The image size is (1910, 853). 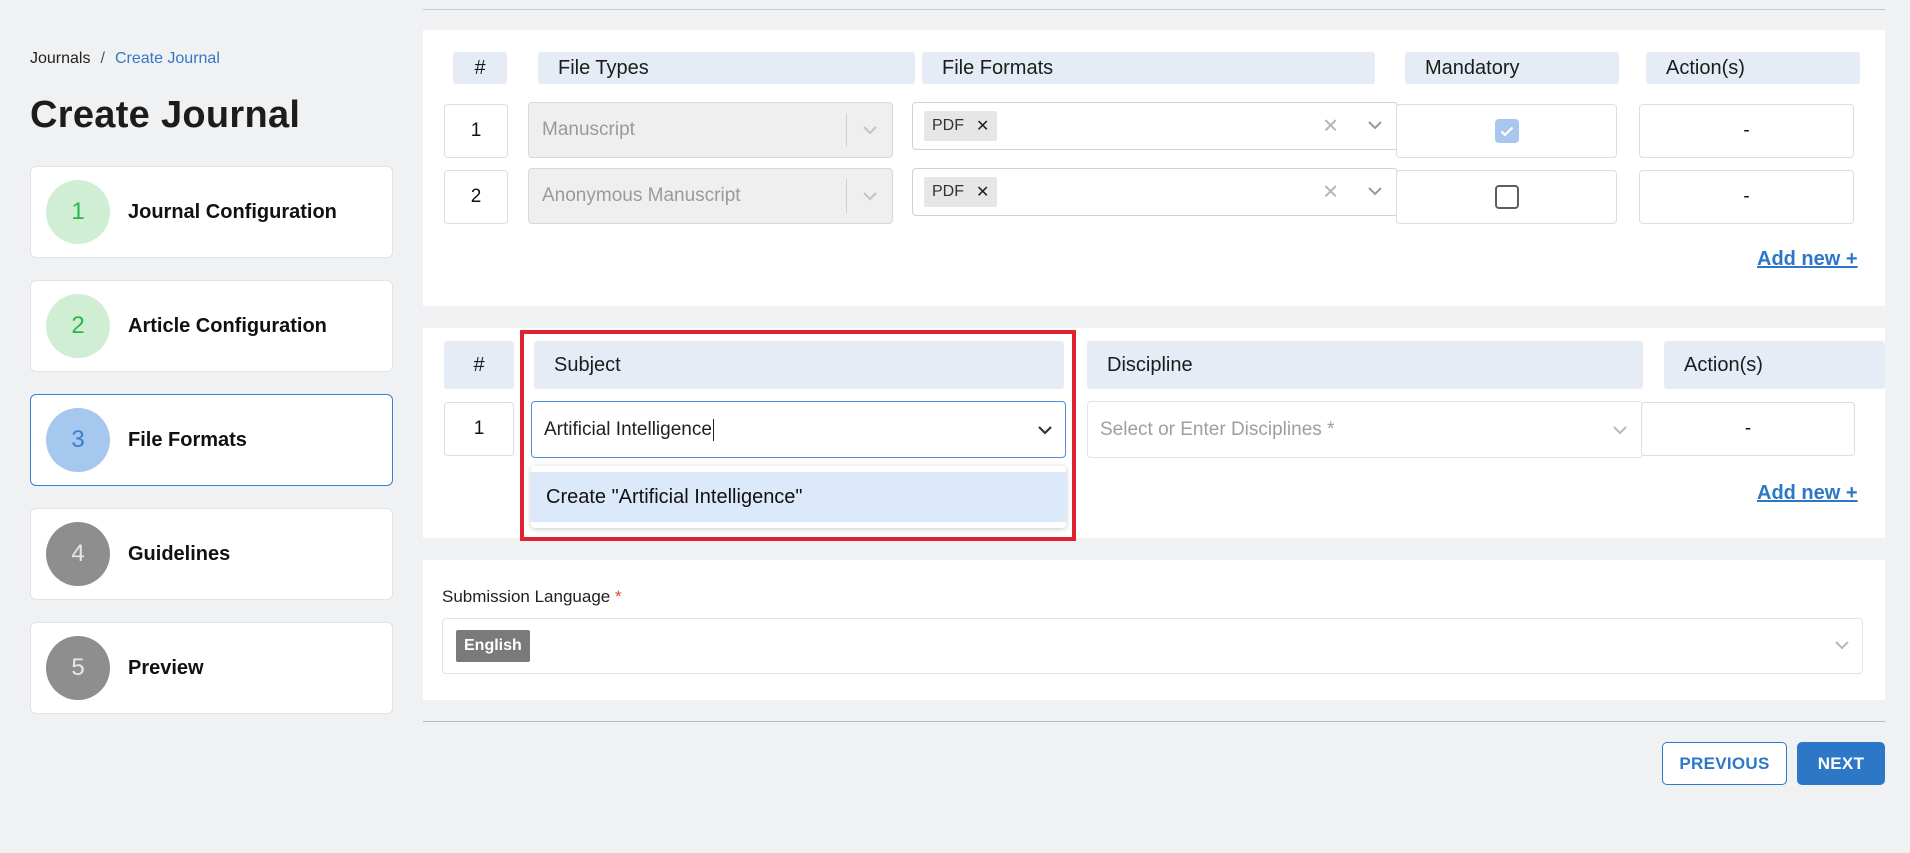 What do you see at coordinates (232, 211) in the screenshot?
I see `step-label: Journal Configuration` at bounding box center [232, 211].